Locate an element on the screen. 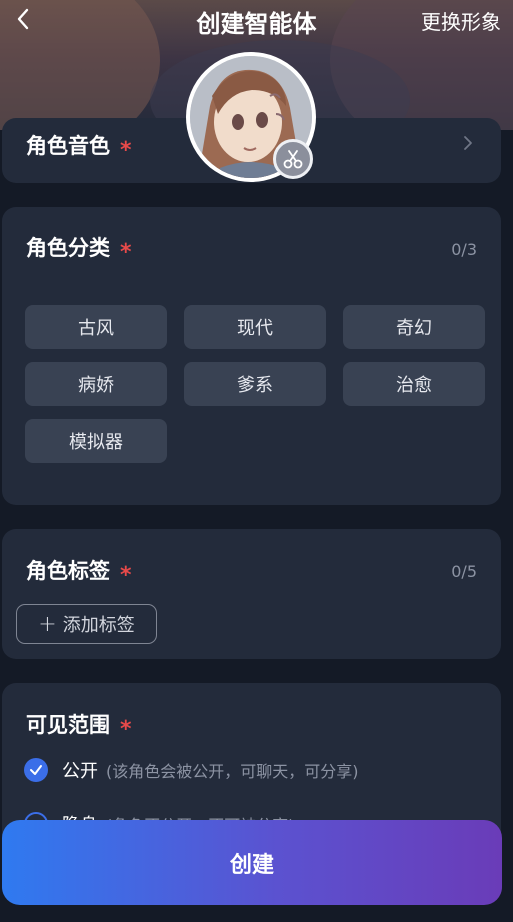 This screenshot has width=513, height=922. add-tag-button: + 添加标签 is located at coordinates (86, 624).